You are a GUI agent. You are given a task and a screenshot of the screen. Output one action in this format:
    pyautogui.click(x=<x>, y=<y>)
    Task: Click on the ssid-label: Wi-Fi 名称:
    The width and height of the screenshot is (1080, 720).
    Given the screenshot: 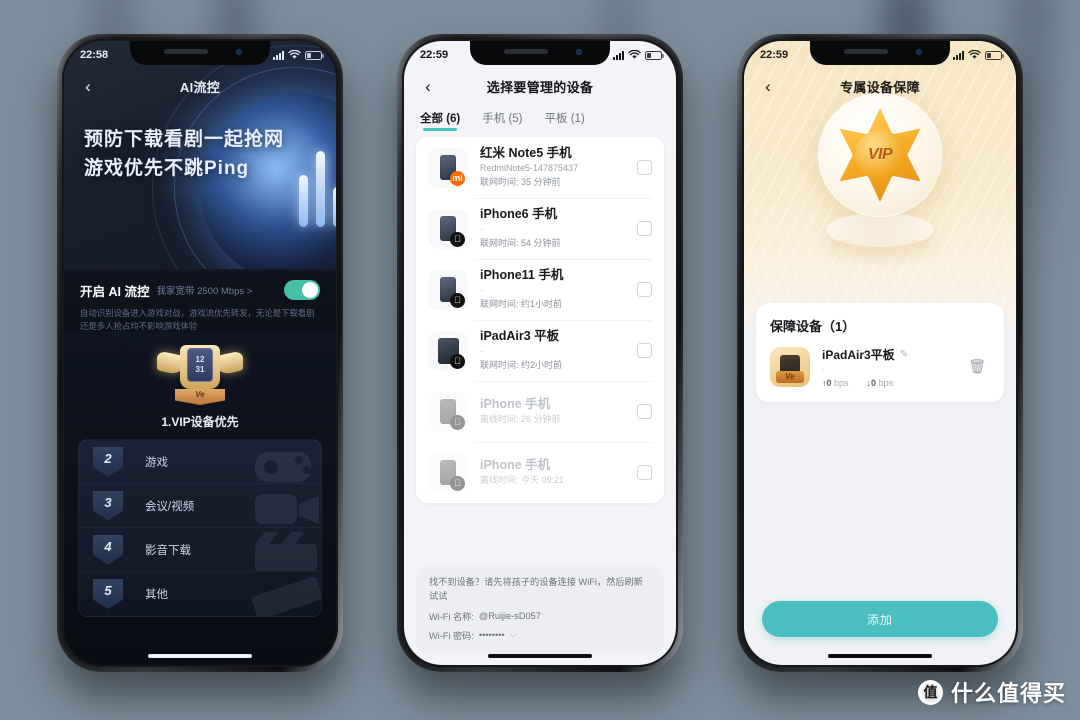 What is the action you would take?
    pyautogui.click(x=451, y=616)
    